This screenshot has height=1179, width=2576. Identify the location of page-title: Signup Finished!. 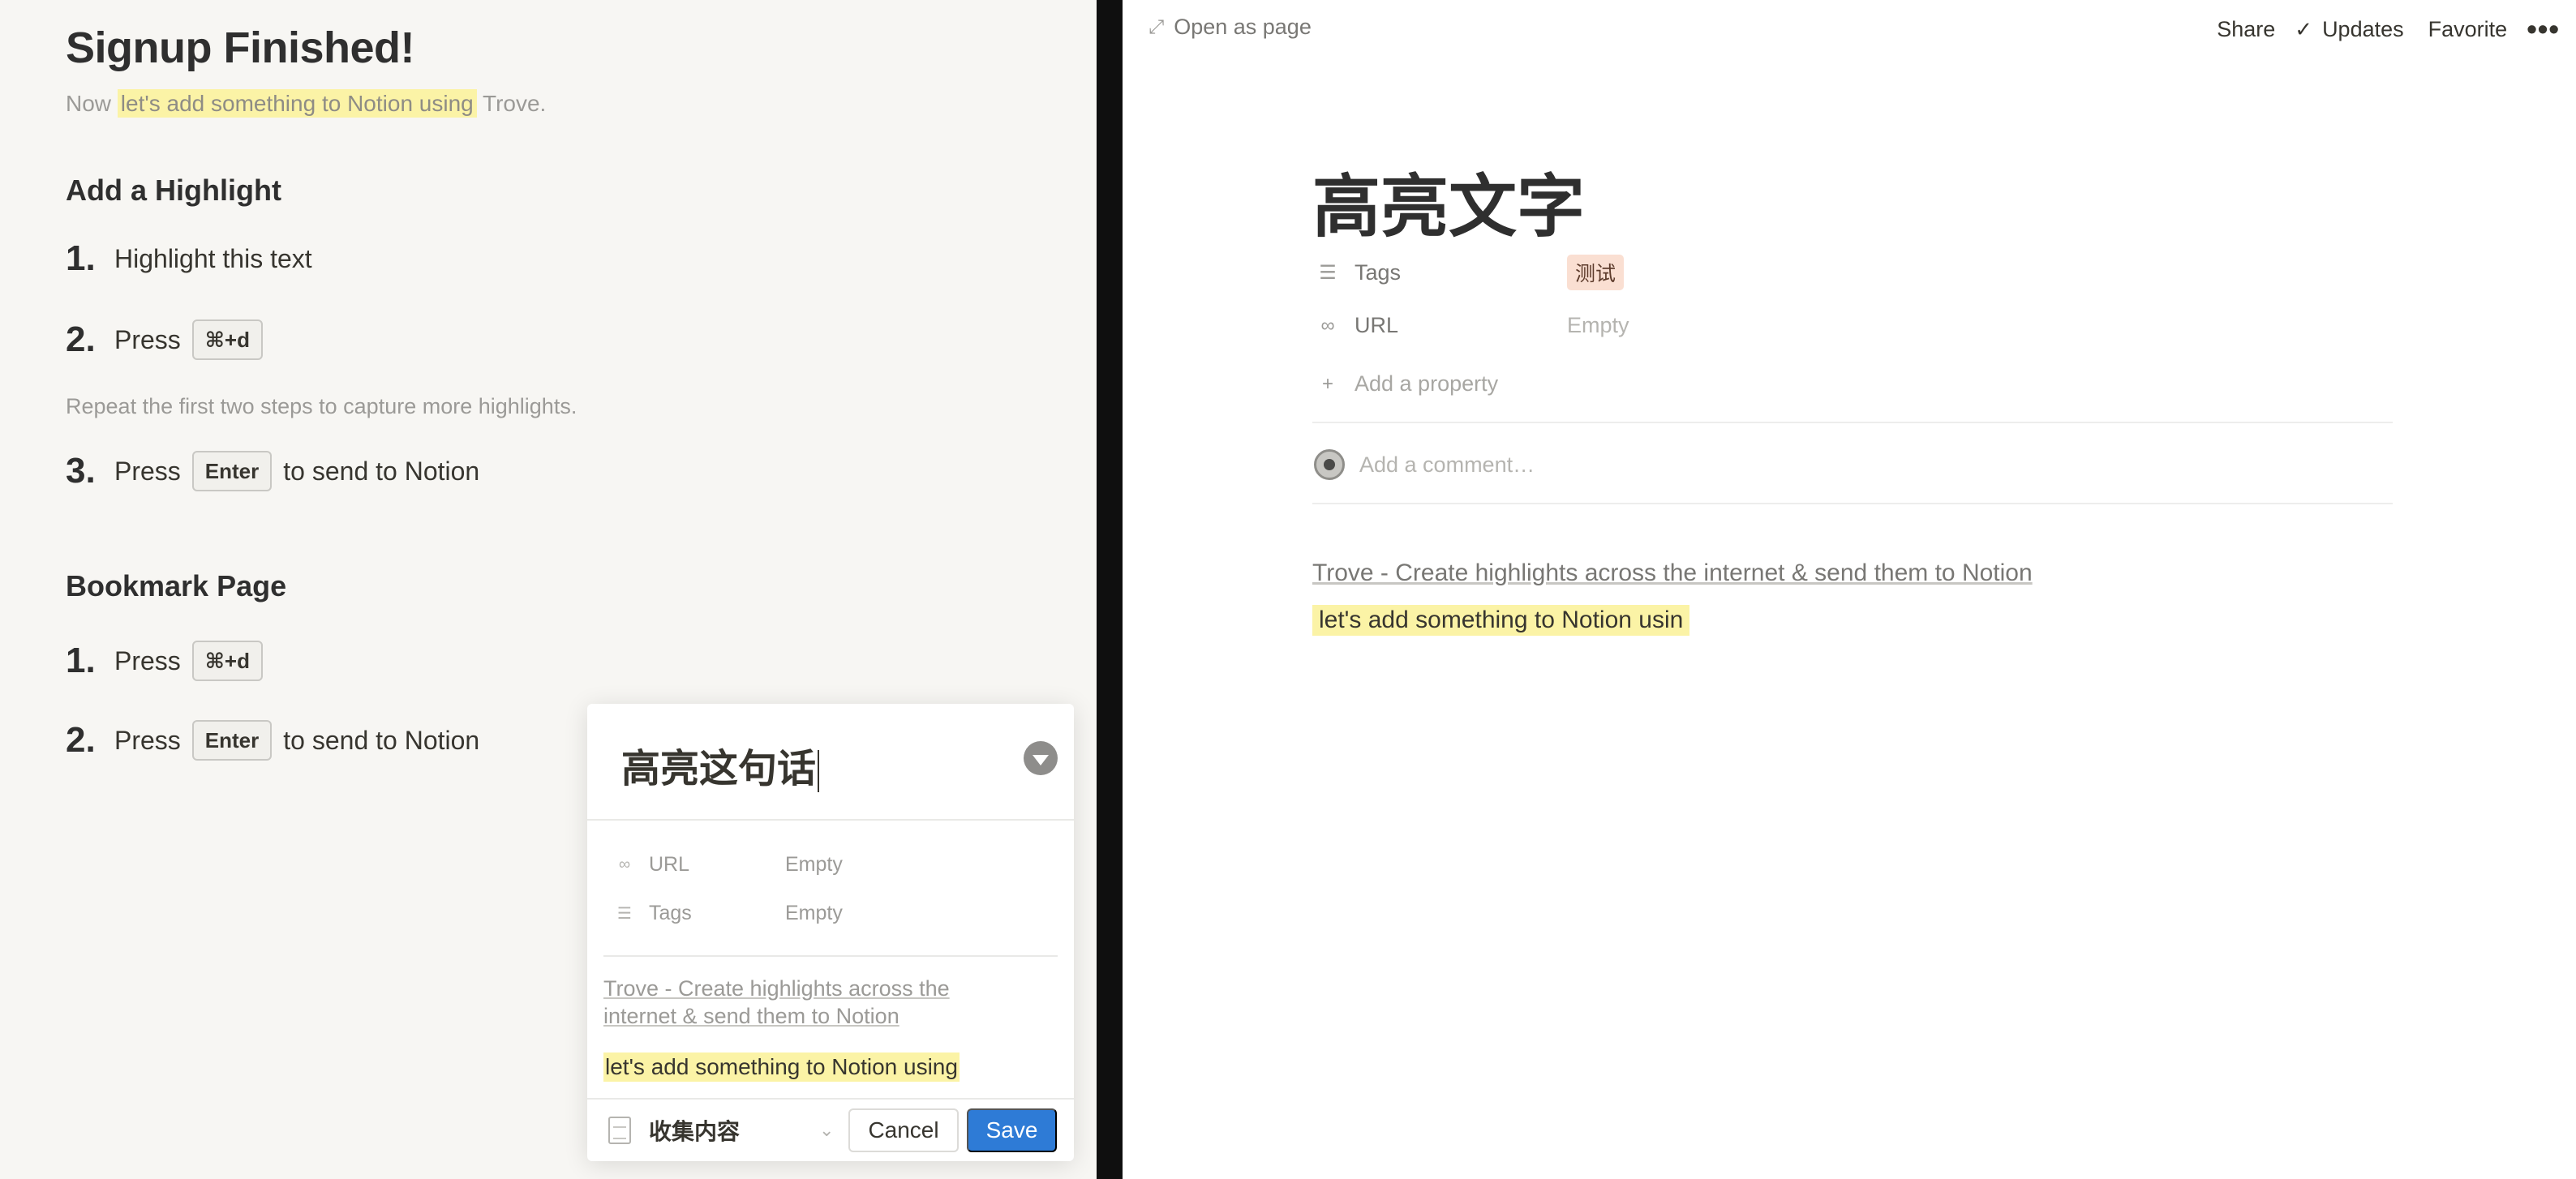
(240, 48).